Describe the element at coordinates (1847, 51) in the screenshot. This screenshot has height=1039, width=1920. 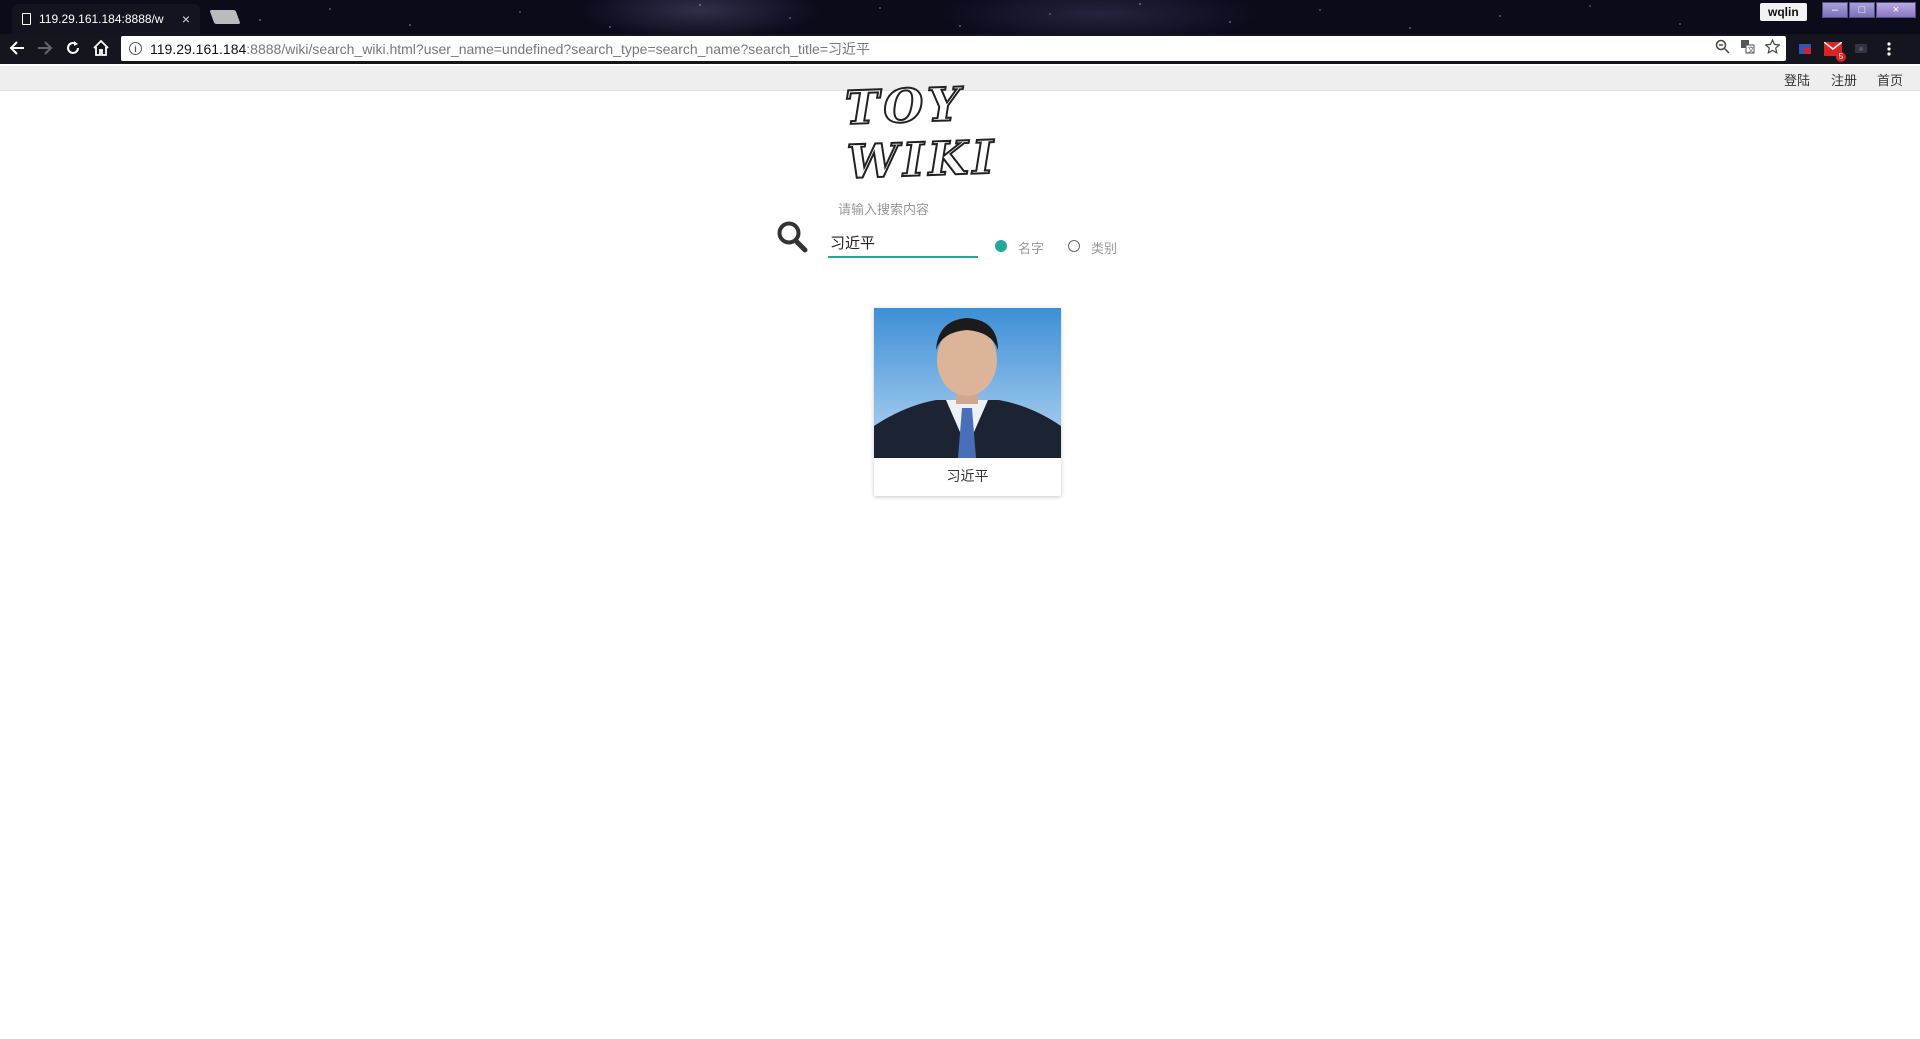
I see `extension-area: 5` at that location.